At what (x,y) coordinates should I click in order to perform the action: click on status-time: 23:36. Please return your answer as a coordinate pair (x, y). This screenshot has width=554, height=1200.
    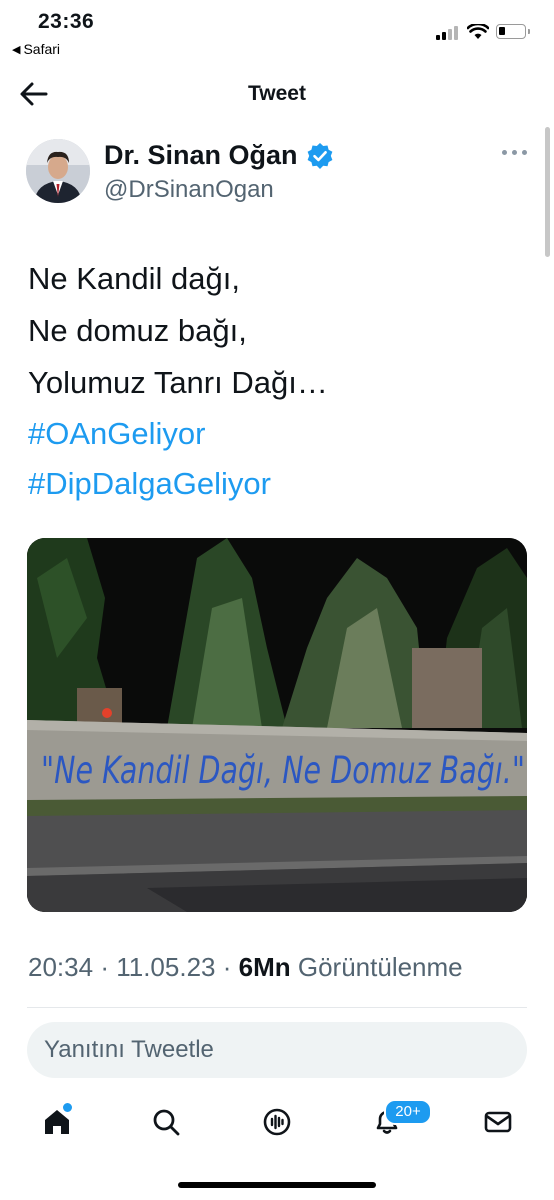
    Looking at the image, I should click on (66, 21).